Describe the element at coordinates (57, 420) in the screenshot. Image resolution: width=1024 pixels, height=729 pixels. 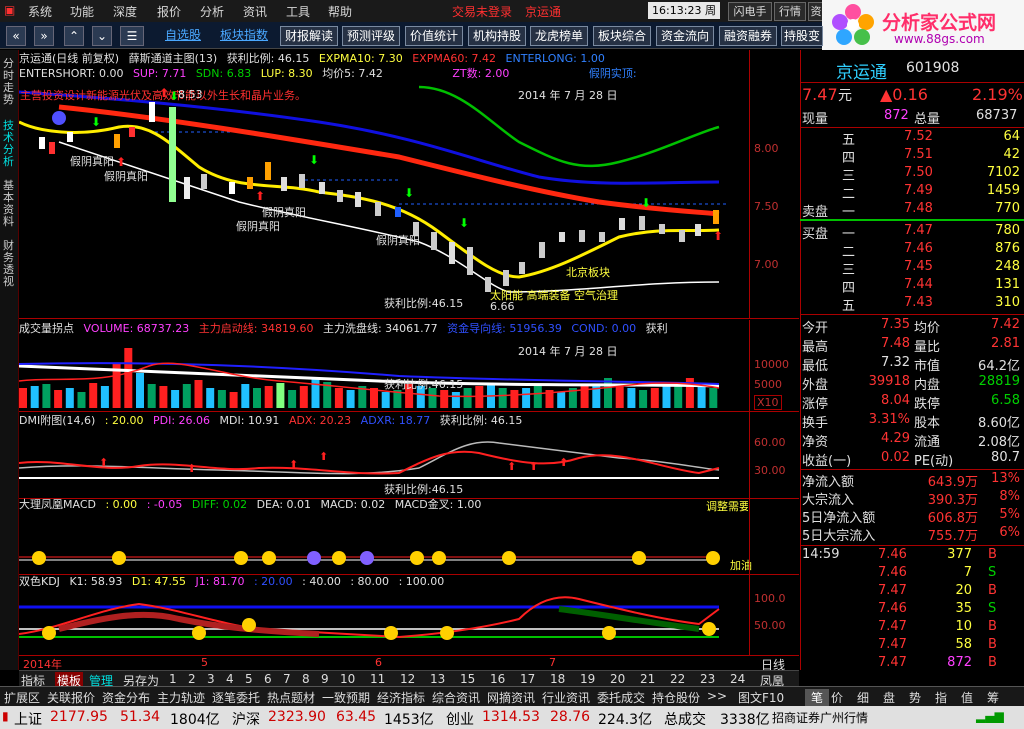
I see `dmi-title: DMI附图(14,6)` at that location.